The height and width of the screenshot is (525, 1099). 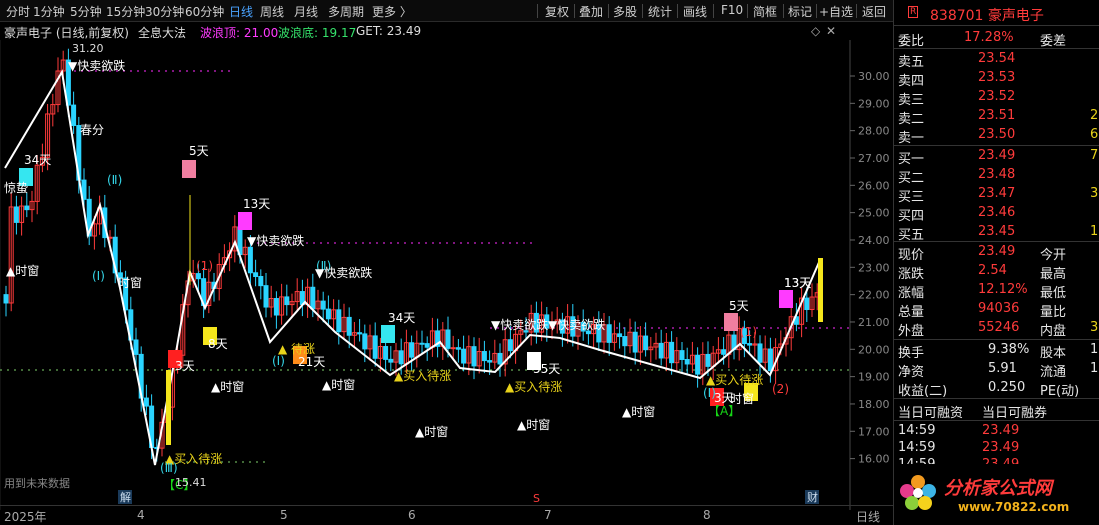 What do you see at coordinates (997, 115) in the screenshot?
I see `ask-price: 23.51` at bounding box center [997, 115].